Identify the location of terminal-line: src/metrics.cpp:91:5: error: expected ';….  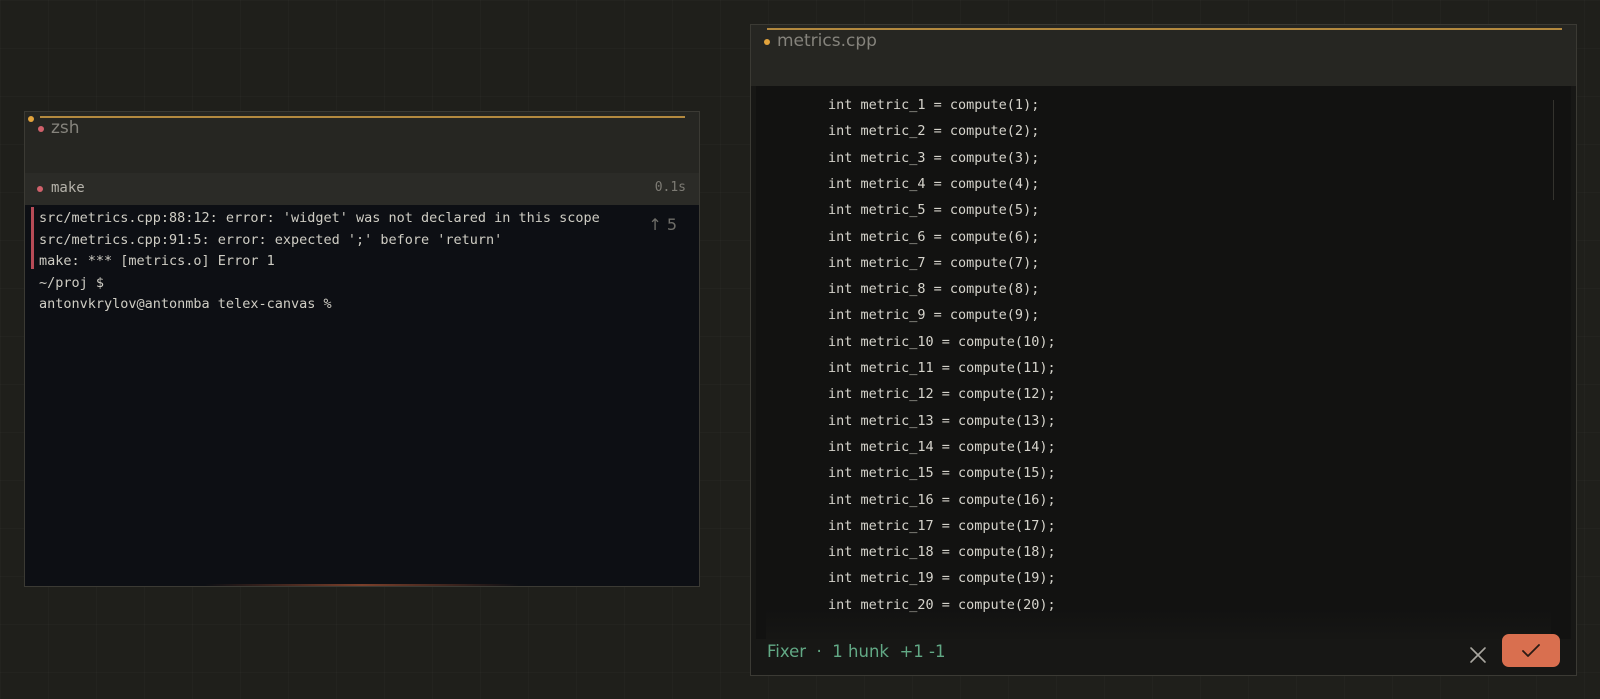
(271, 239).